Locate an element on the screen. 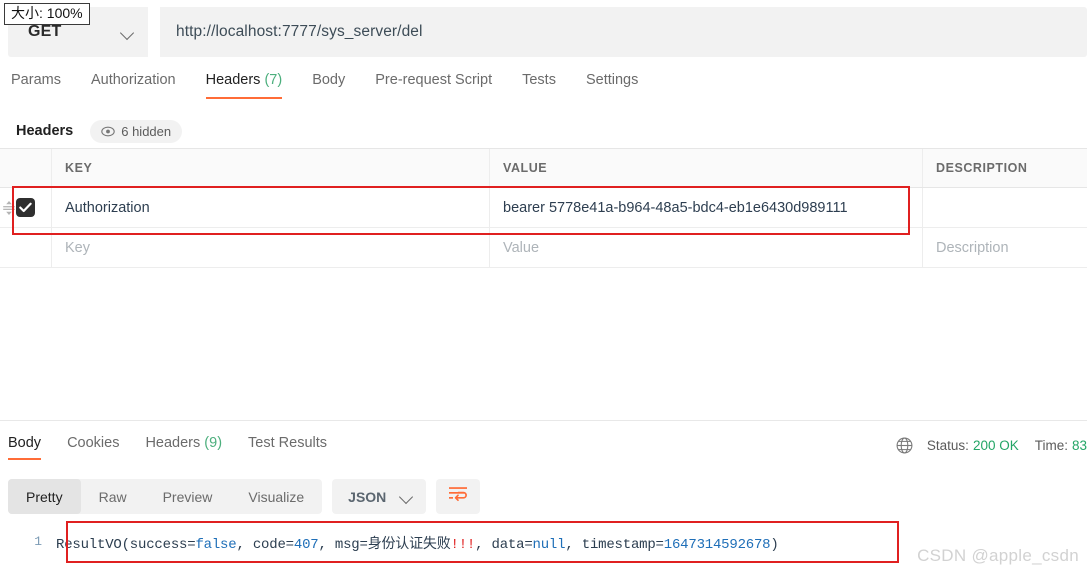 The image size is (1087, 578). response-tab-test-results-label: Test Results is located at coordinates (288, 443).